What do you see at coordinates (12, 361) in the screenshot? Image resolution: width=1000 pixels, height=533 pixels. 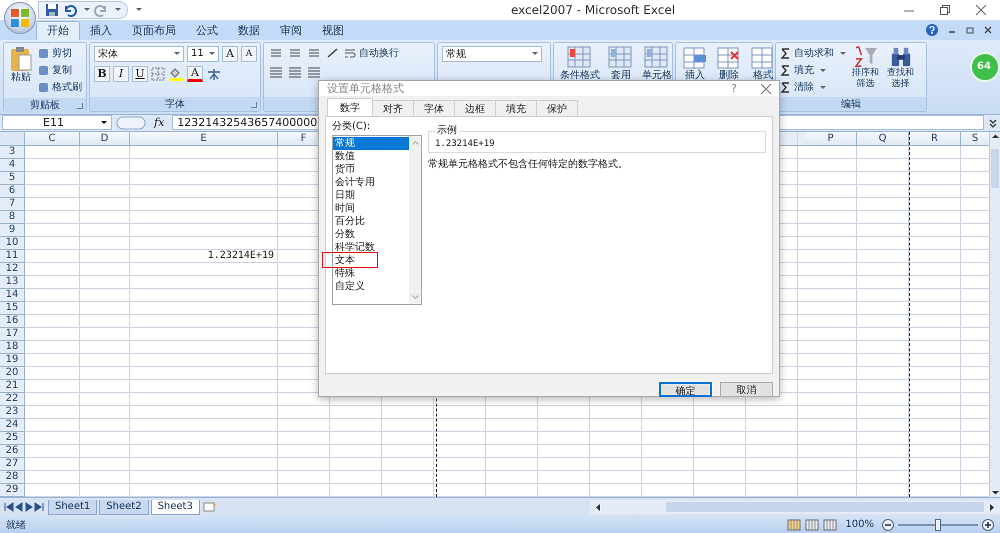 I see `row-header: 19` at bounding box center [12, 361].